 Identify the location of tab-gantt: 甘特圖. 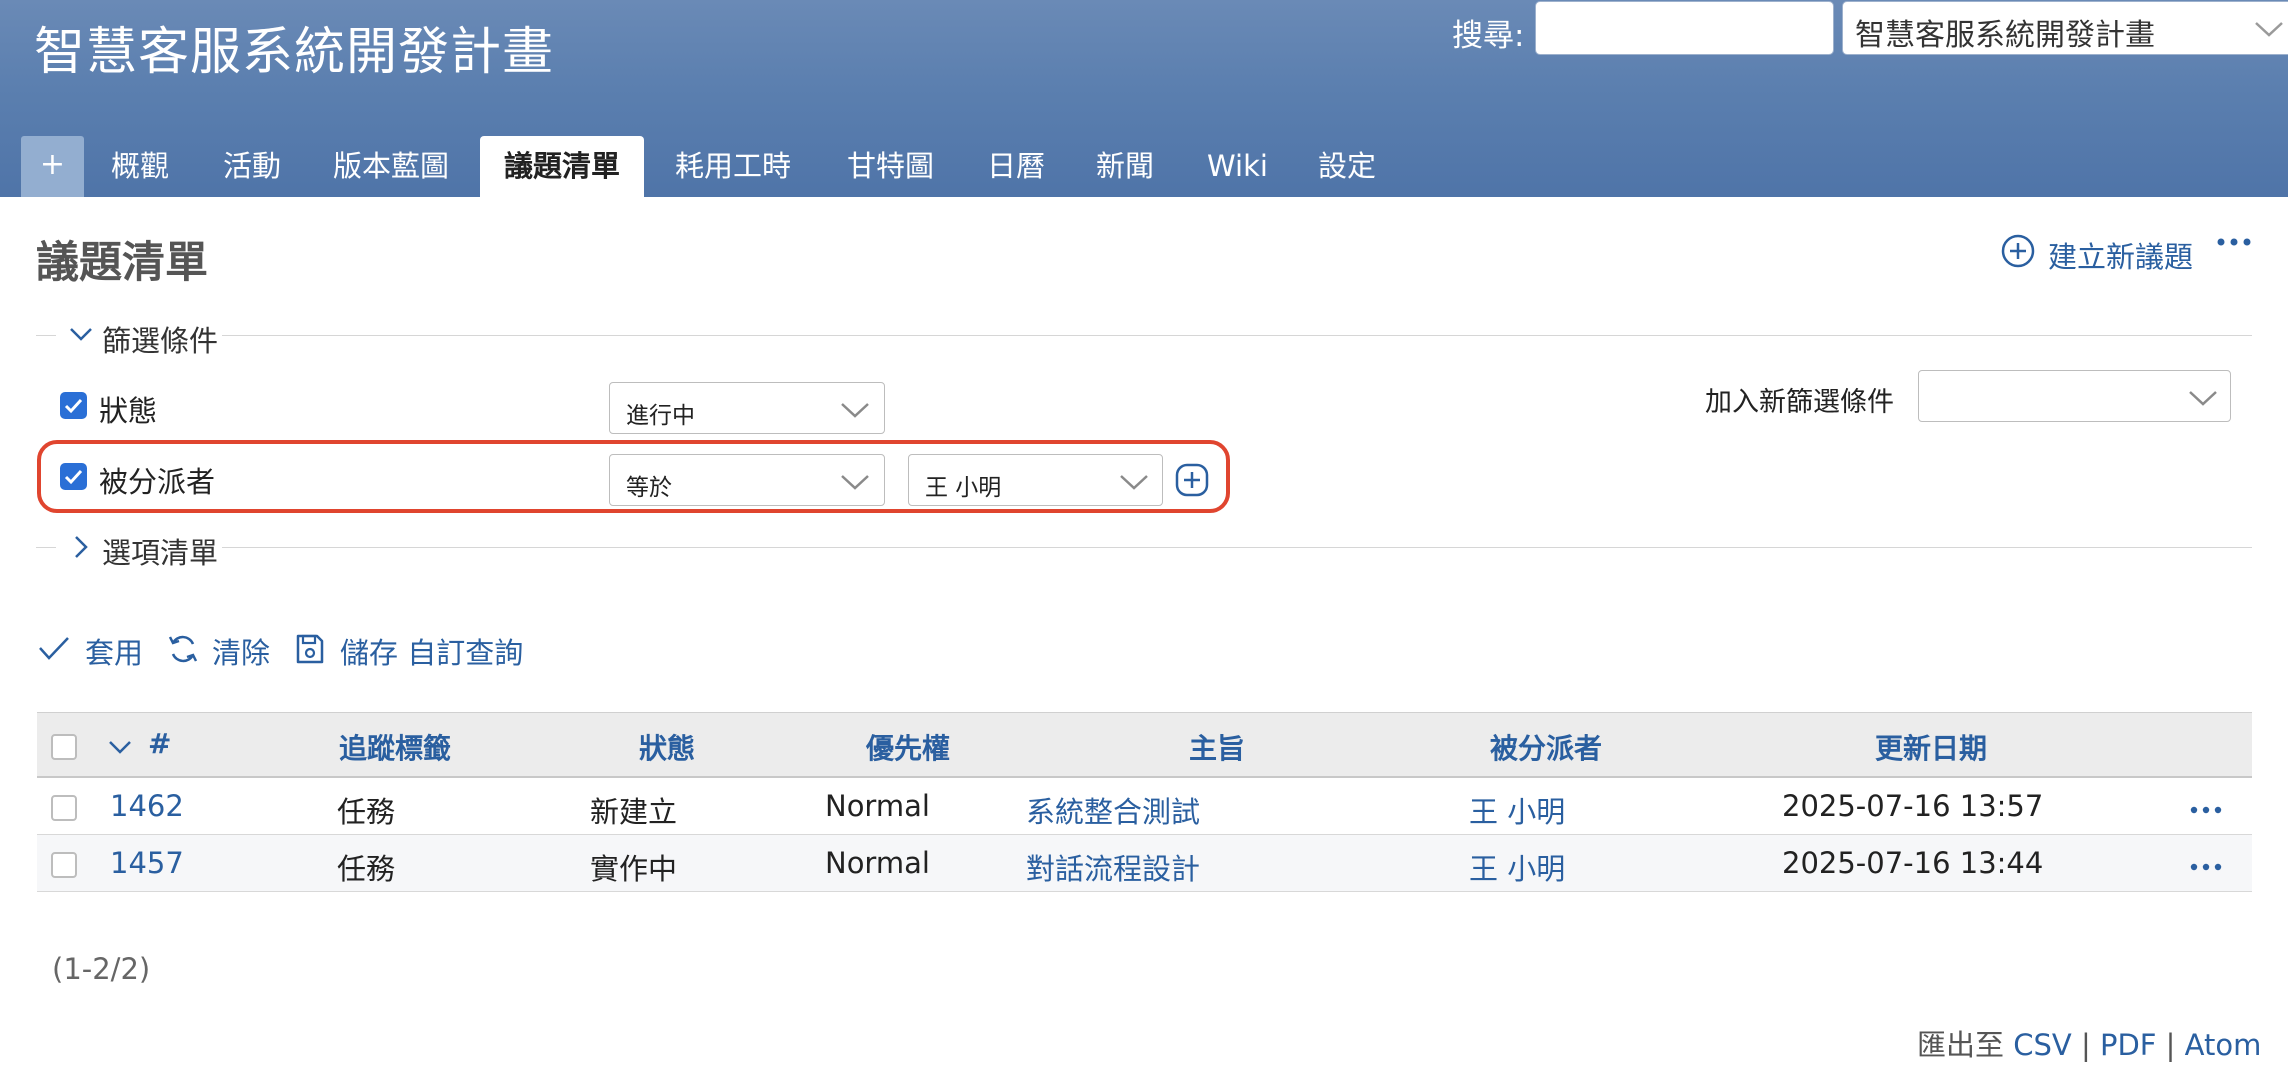
(890, 166).